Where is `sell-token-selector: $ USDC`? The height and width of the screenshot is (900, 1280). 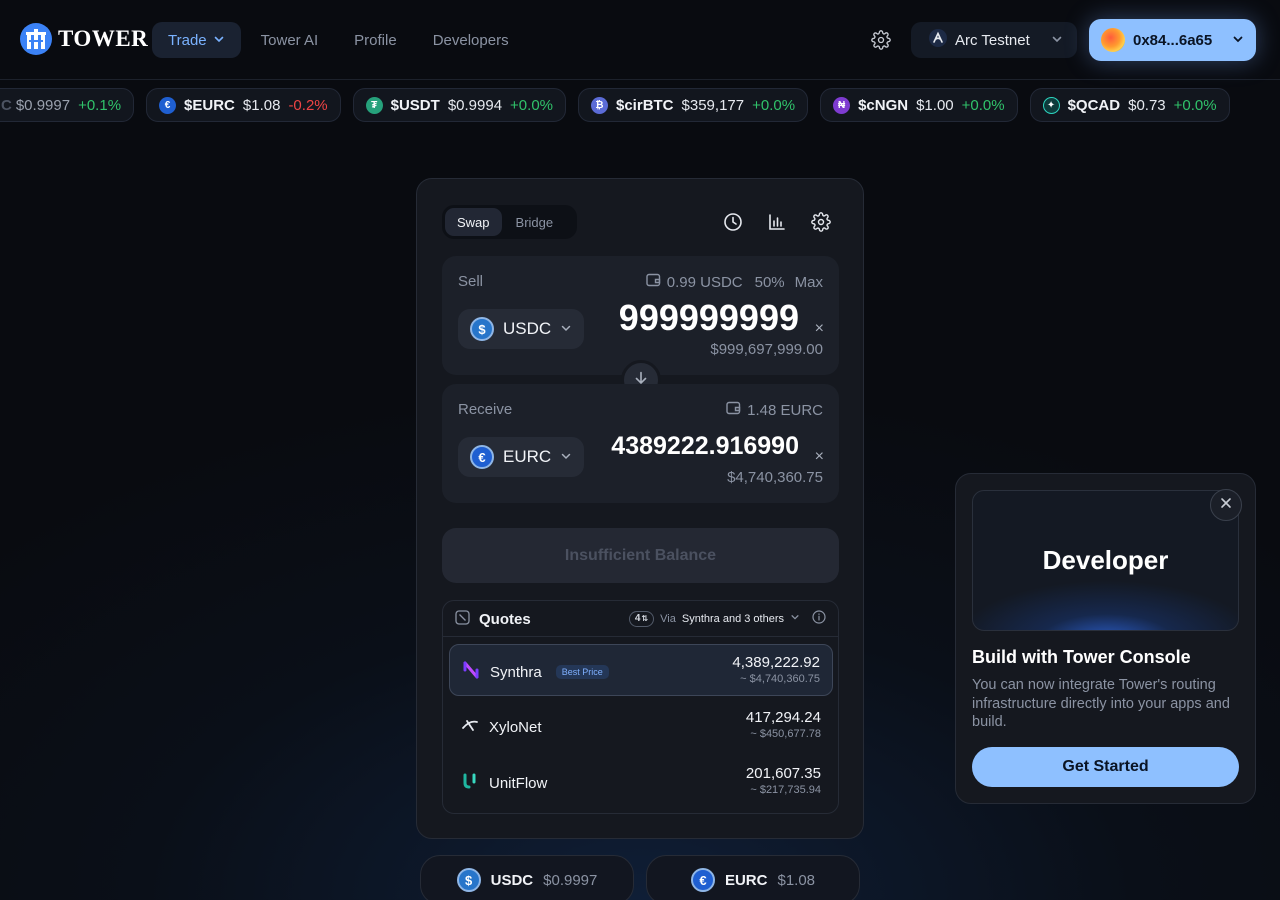
sell-token-selector: $ USDC is located at coordinates (521, 329).